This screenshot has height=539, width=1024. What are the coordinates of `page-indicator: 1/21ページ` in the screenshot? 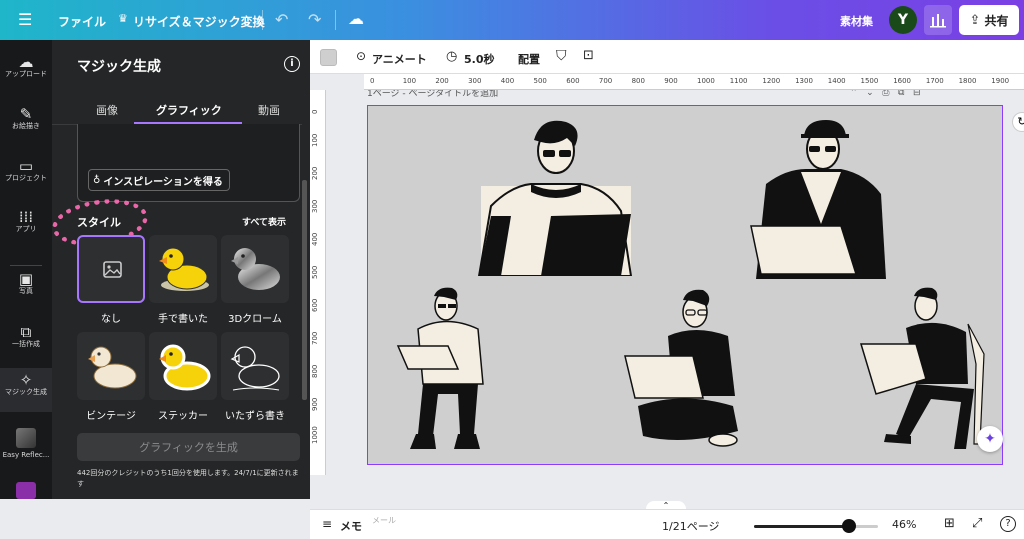 It's located at (690, 526).